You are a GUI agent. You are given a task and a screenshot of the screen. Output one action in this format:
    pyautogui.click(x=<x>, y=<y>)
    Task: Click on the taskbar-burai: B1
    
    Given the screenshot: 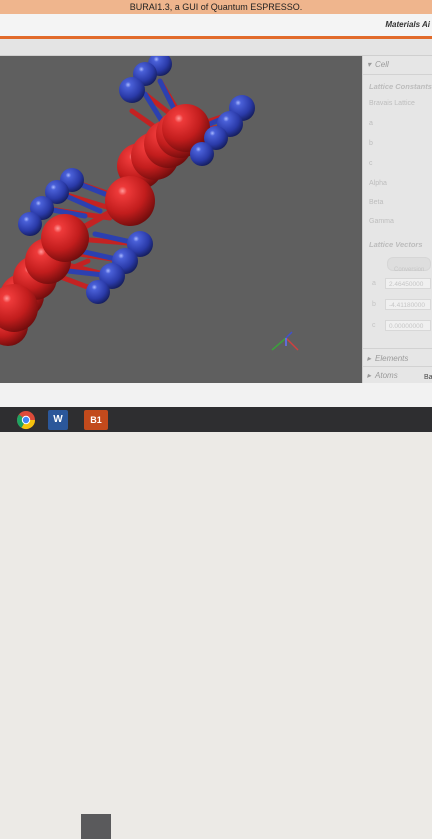 What is the action you would take?
    pyautogui.click(x=96, y=420)
    